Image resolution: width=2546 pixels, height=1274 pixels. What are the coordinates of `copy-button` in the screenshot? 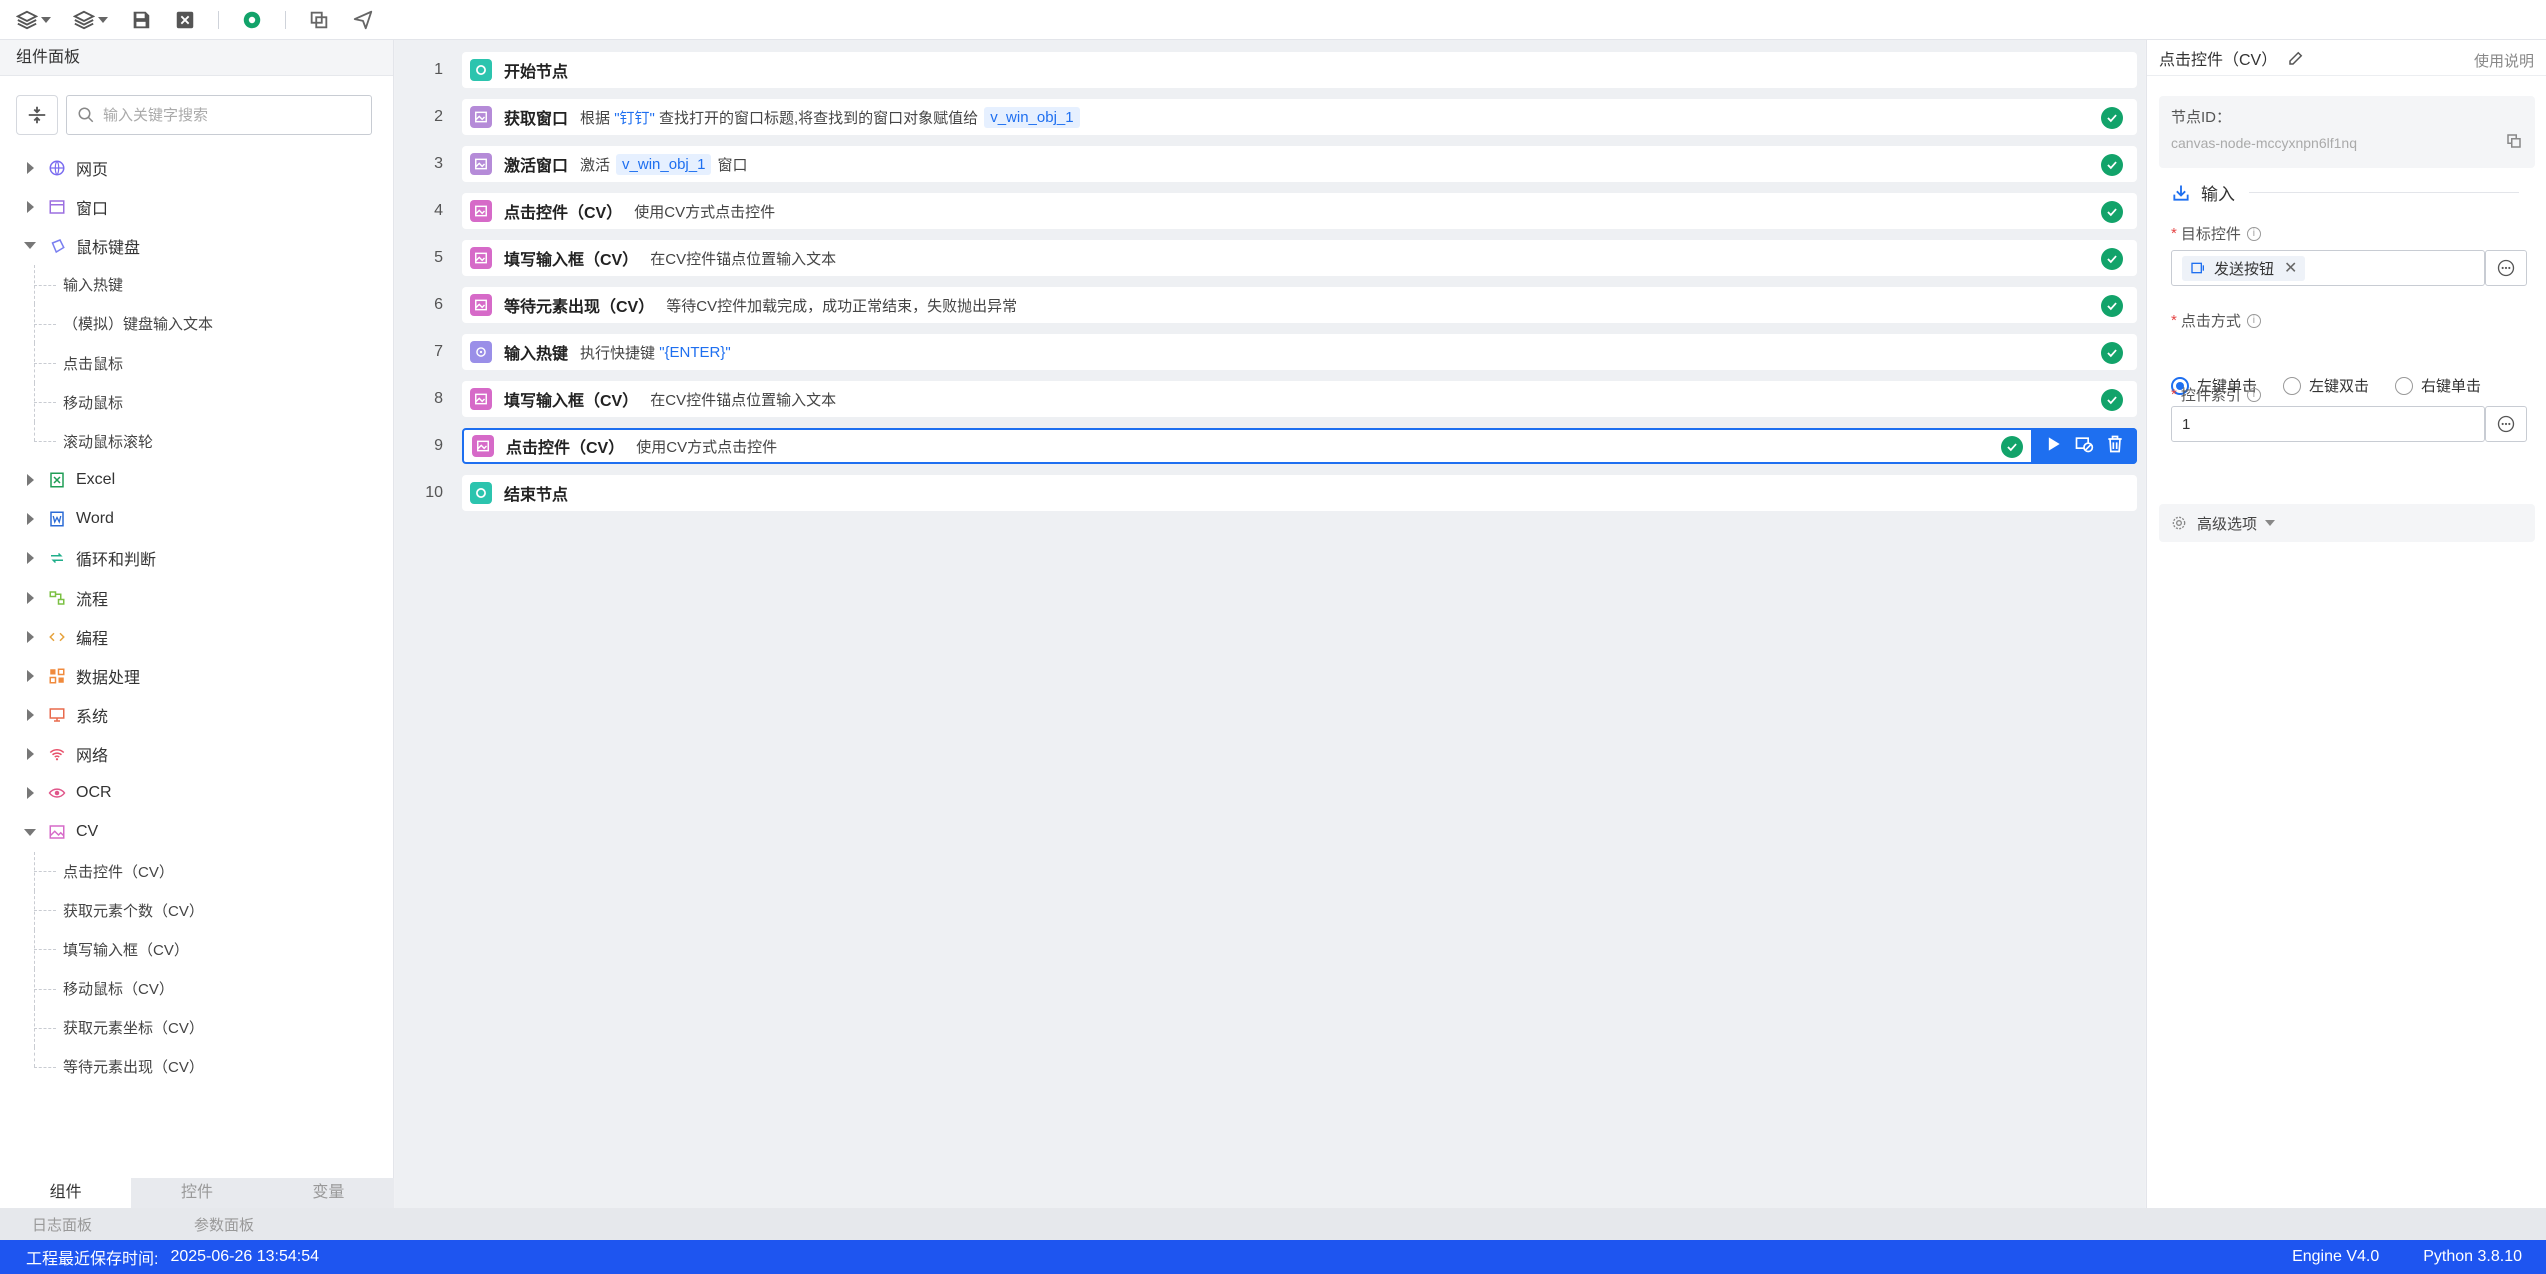 It's located at (319, 20).